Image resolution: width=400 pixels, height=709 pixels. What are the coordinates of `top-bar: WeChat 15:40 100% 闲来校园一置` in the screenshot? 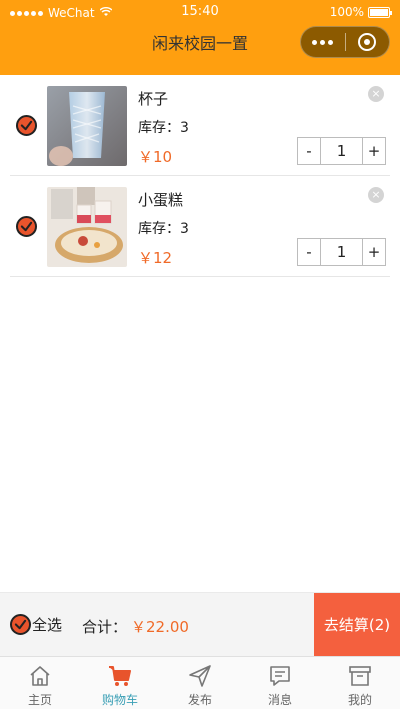 It's located at (200, 37).